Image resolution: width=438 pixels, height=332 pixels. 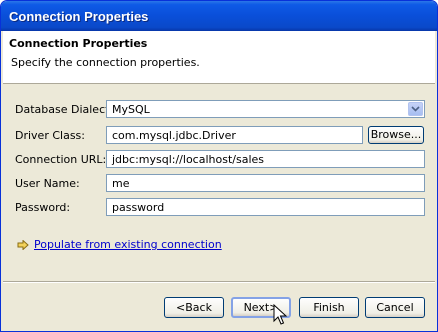 What do you see at coordinates (23, 245) in the screenshot?
I see `arrow-right-icon` at bounding box center [23, 245].